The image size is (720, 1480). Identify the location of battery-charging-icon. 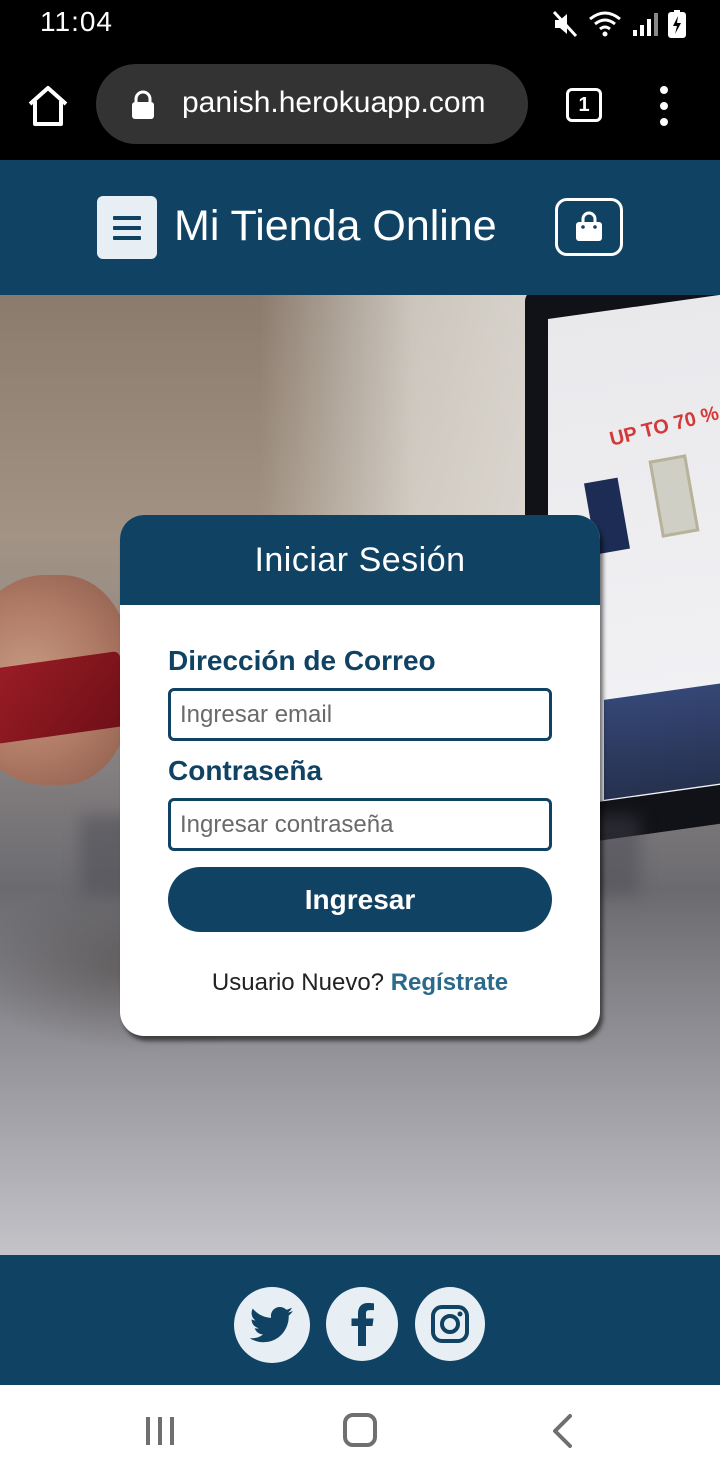
(677, 24).